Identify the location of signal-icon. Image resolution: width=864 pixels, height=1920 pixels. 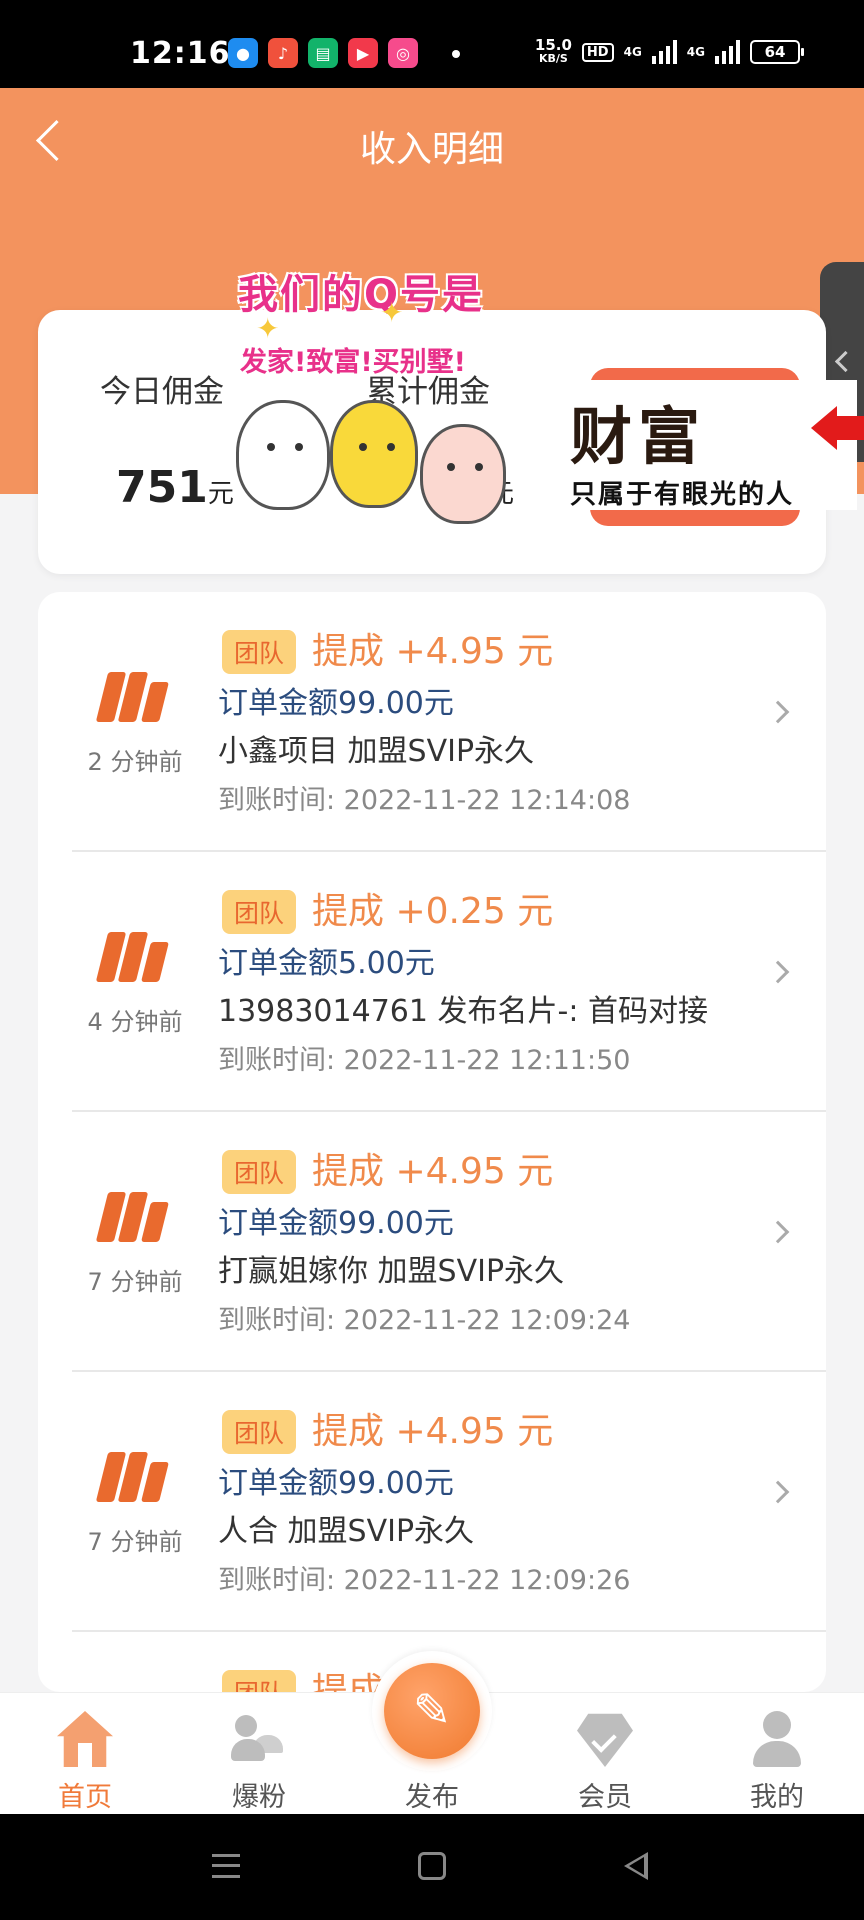
(664, 52).